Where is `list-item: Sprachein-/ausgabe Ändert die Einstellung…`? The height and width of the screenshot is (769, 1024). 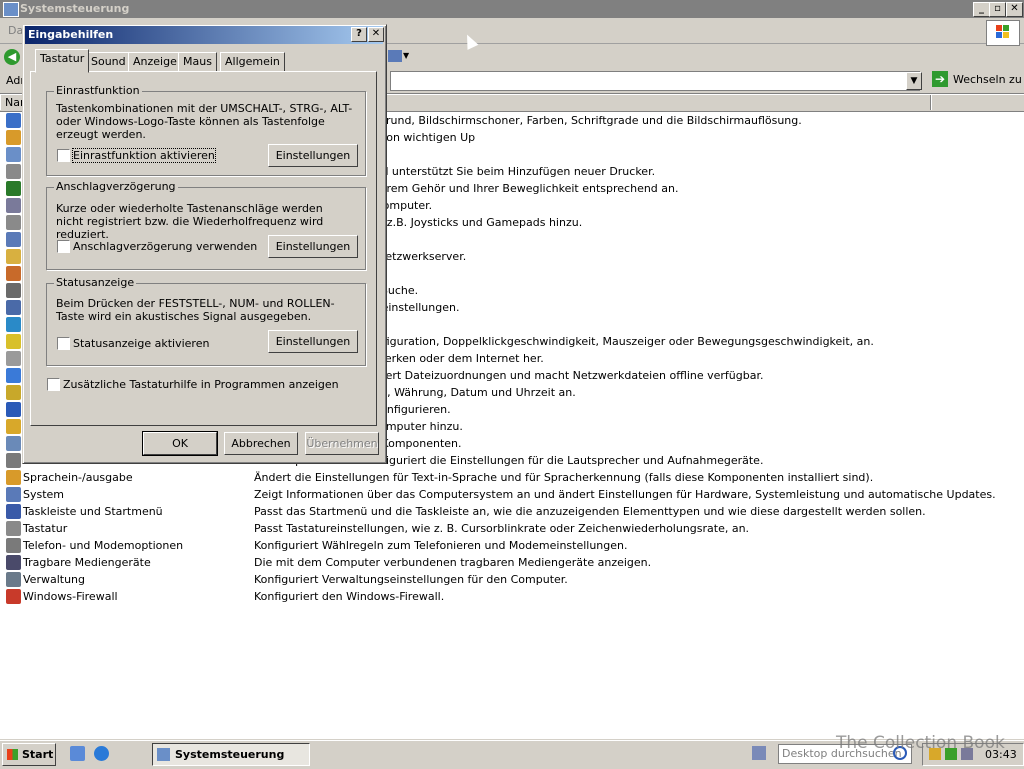
list-item: Sprachein-/ausgabe Ändert die Einstellung… is located at coordinates (512, 477).